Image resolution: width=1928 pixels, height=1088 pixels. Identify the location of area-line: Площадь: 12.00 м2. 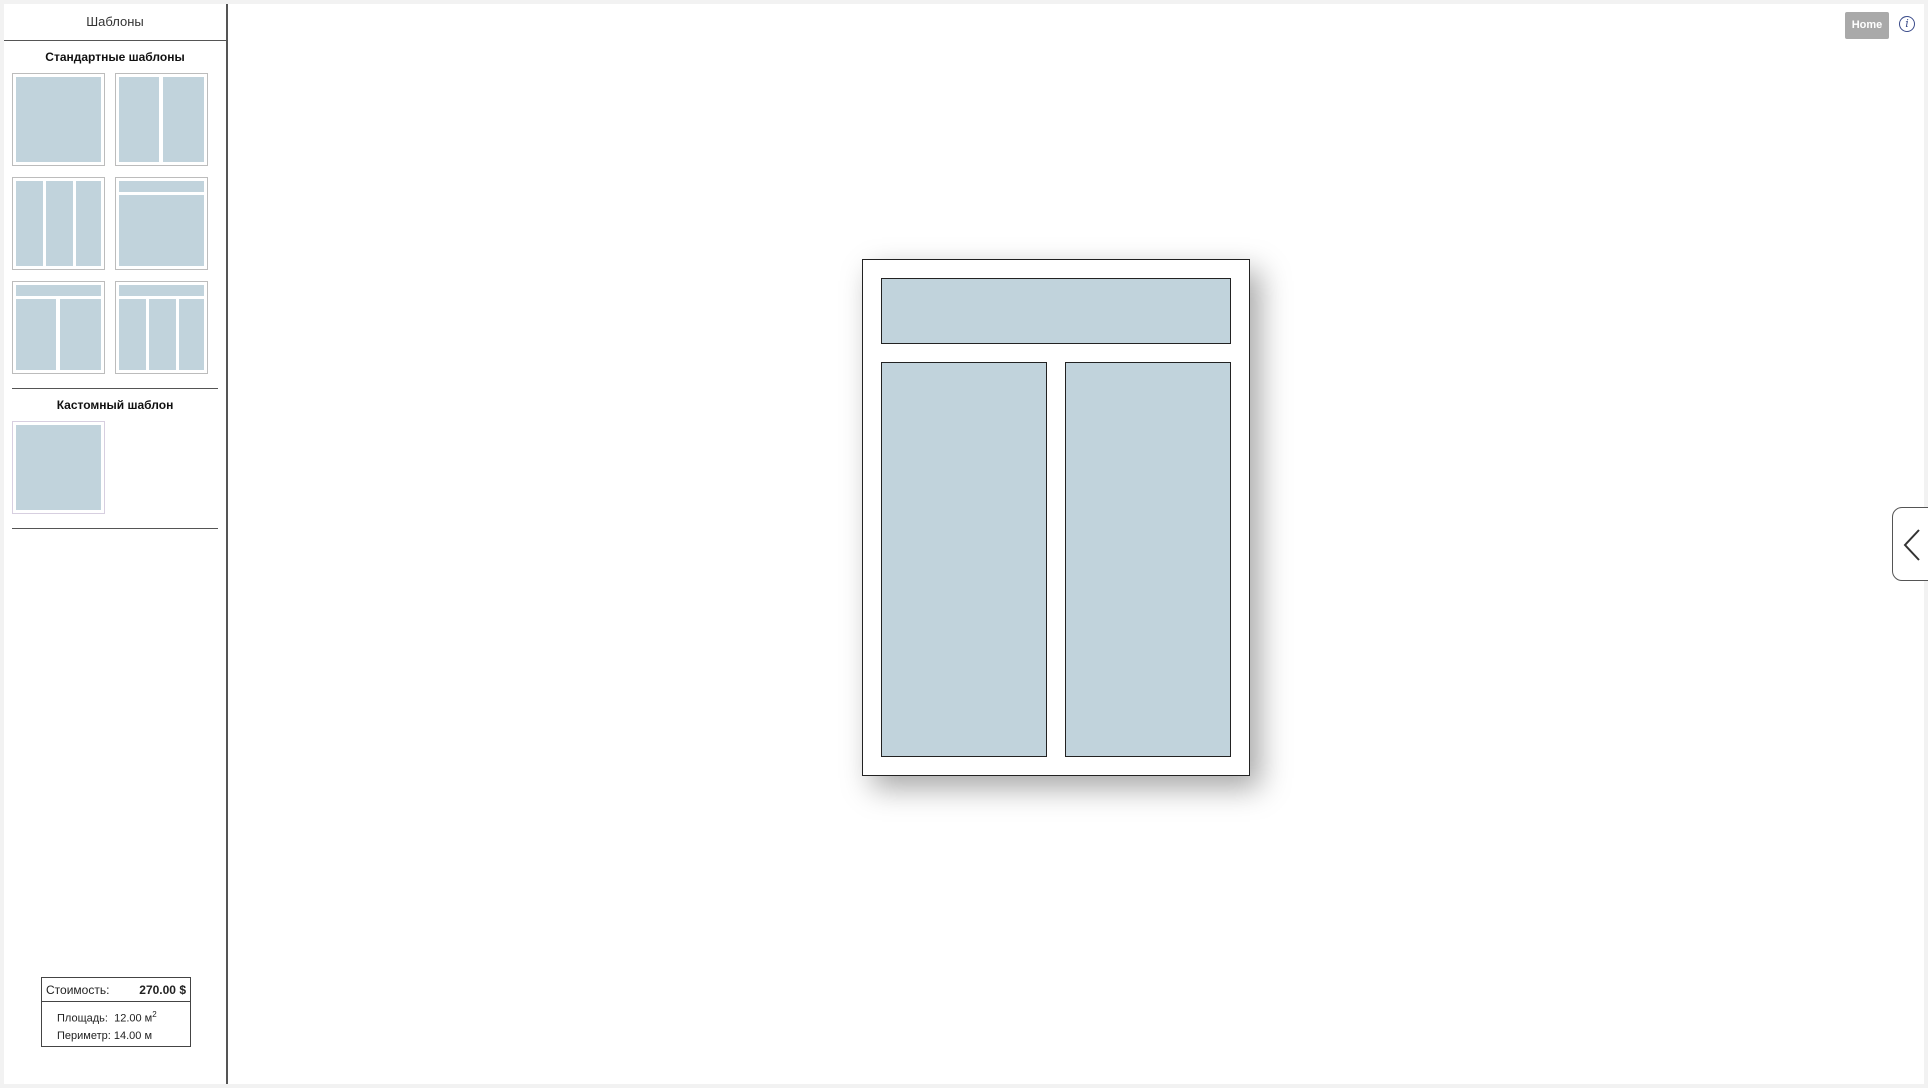
(123, 1017).